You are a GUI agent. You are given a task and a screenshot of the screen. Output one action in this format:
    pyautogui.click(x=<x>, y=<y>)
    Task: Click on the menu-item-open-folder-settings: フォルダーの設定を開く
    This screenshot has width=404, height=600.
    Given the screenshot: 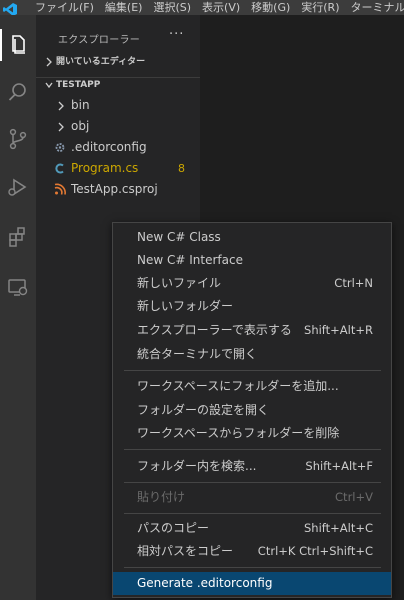 What is the action you would take?
    pyautogui.click(x=252, y=410)
    